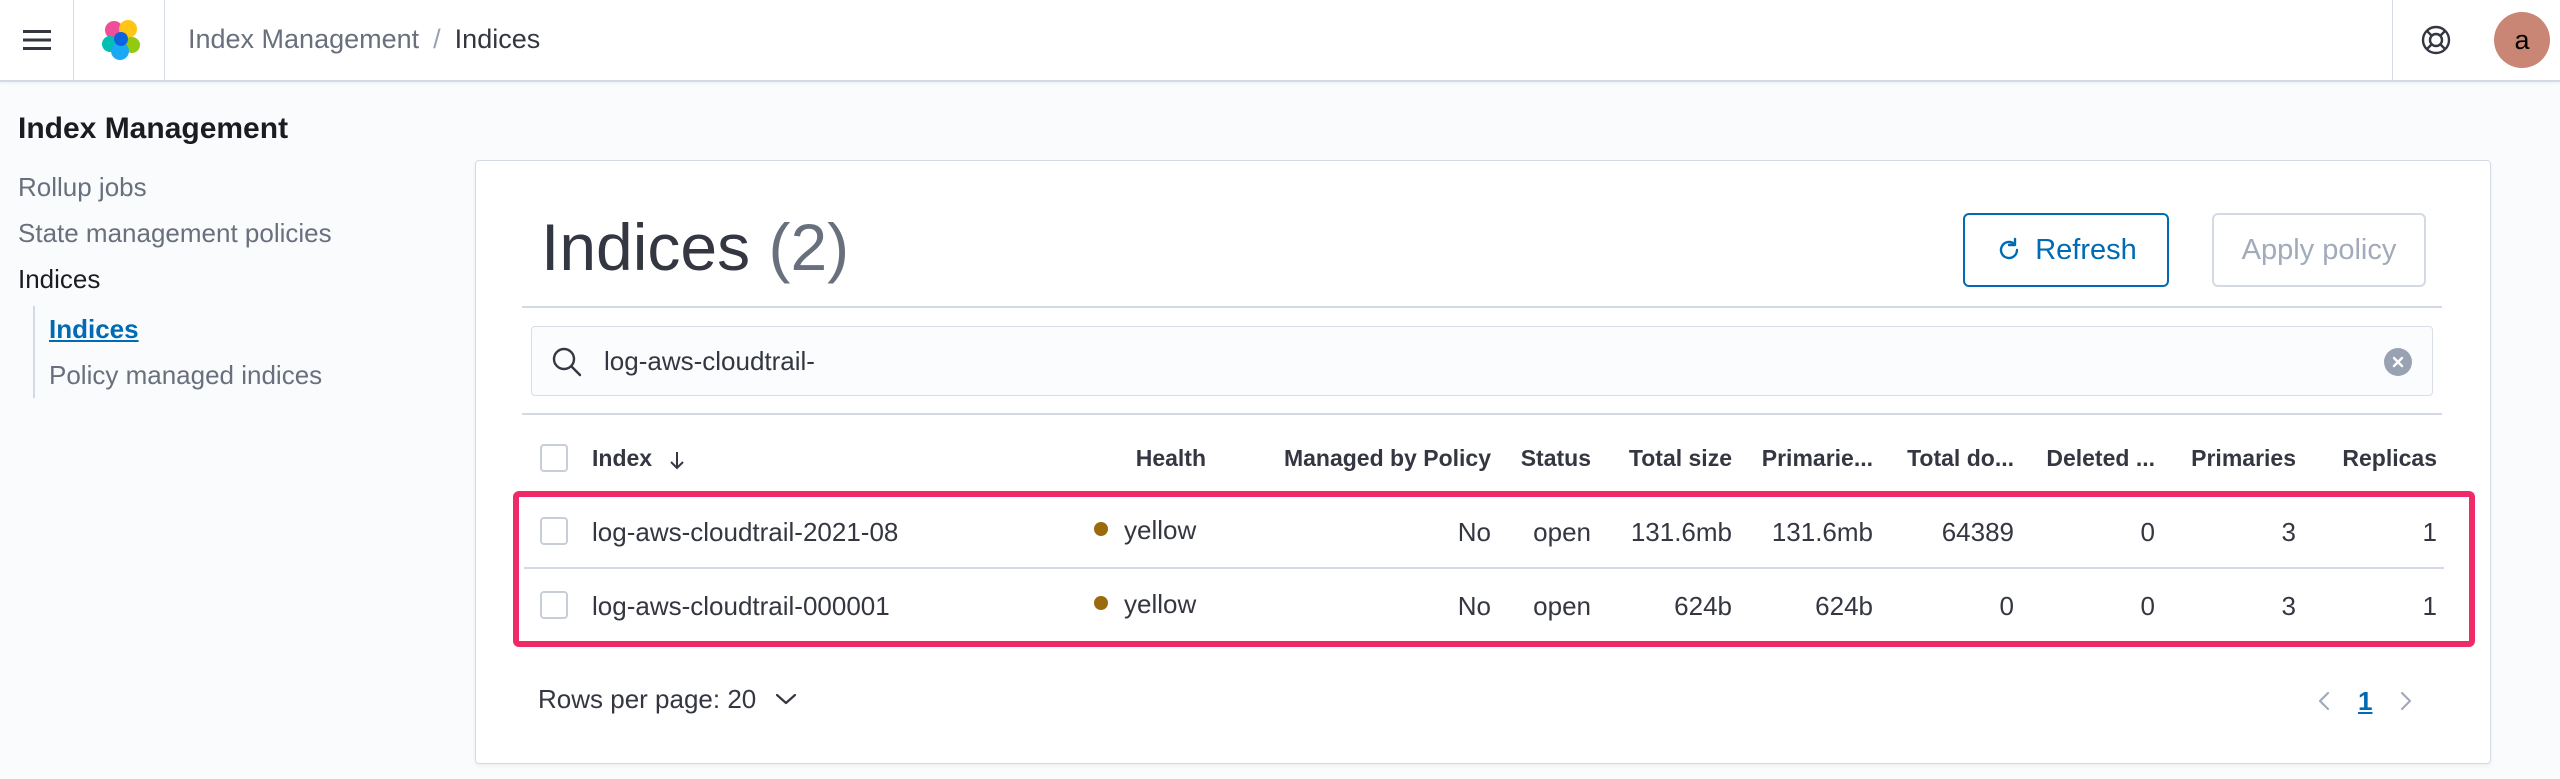 The image size is (2560, 779). Describe the element at coordinates (2324, 701) in the screenshot. I see `chevron-left-icon` at that location.